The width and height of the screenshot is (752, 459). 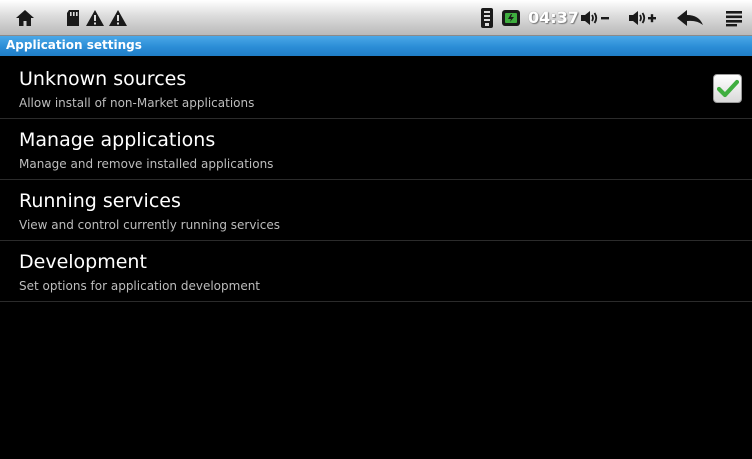 I want to click on home-icon, so click(x=25, y=18).